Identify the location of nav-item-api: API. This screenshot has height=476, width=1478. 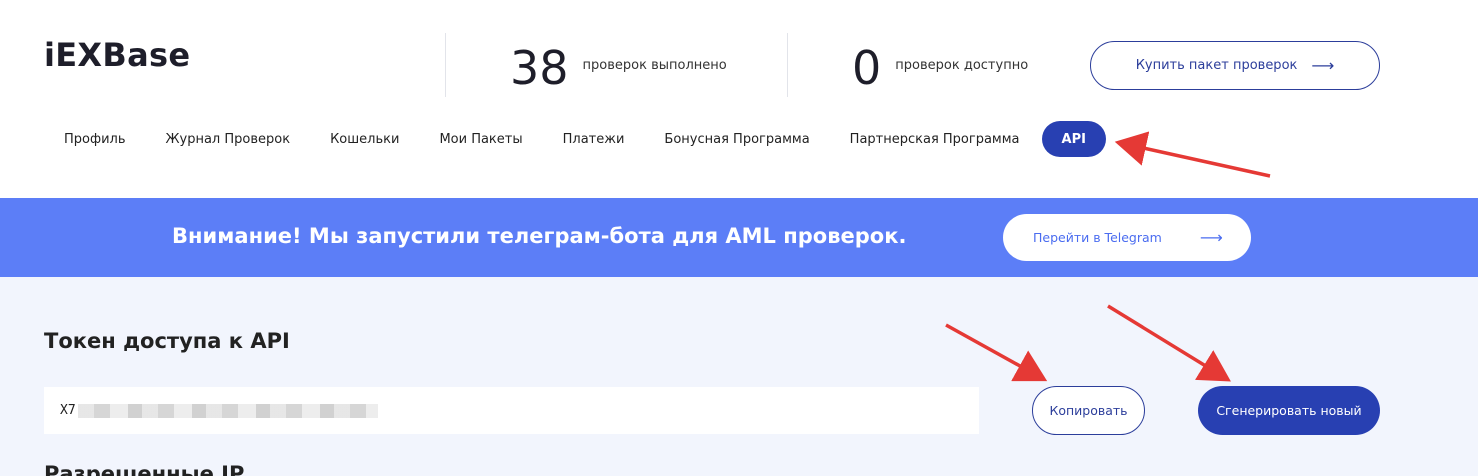
(1073, 139).